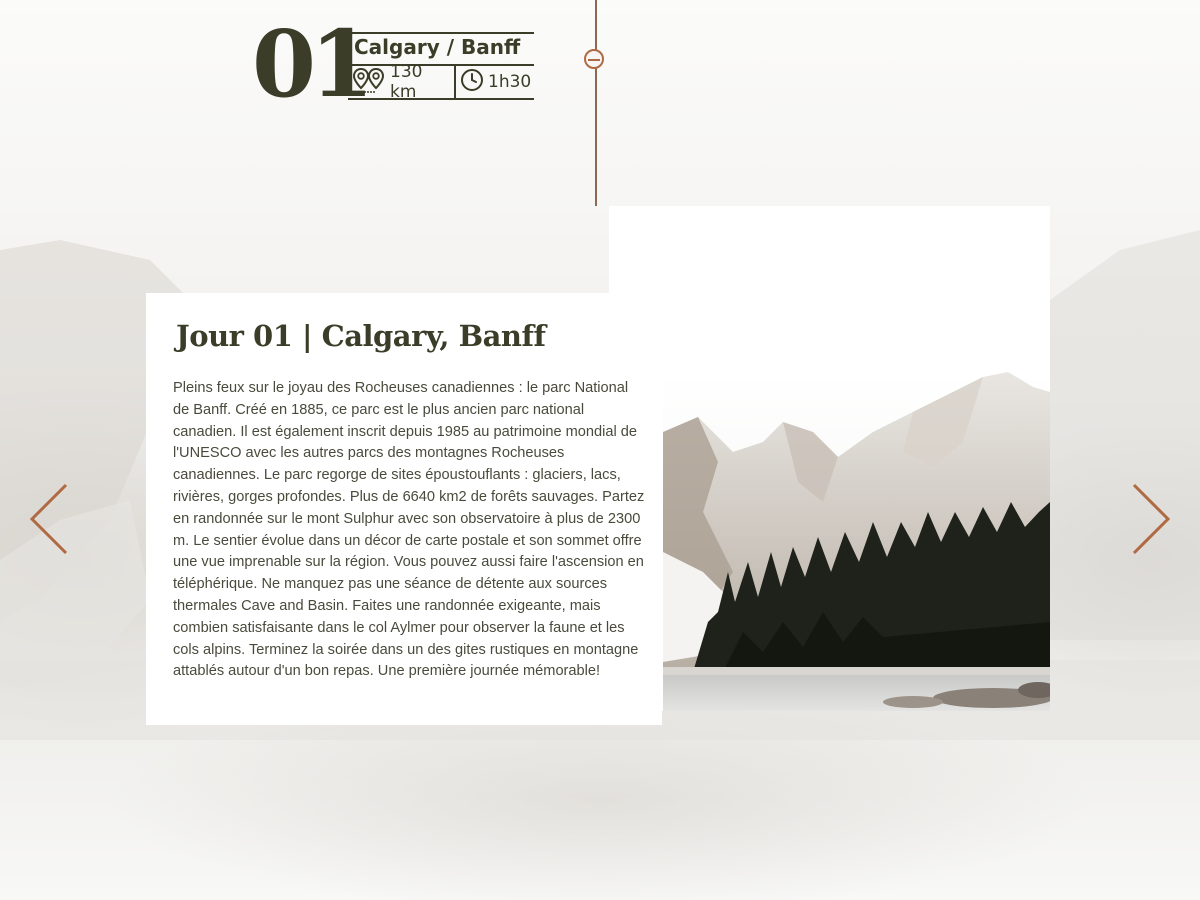  I want to click on clock-icon, so click(472, 82).